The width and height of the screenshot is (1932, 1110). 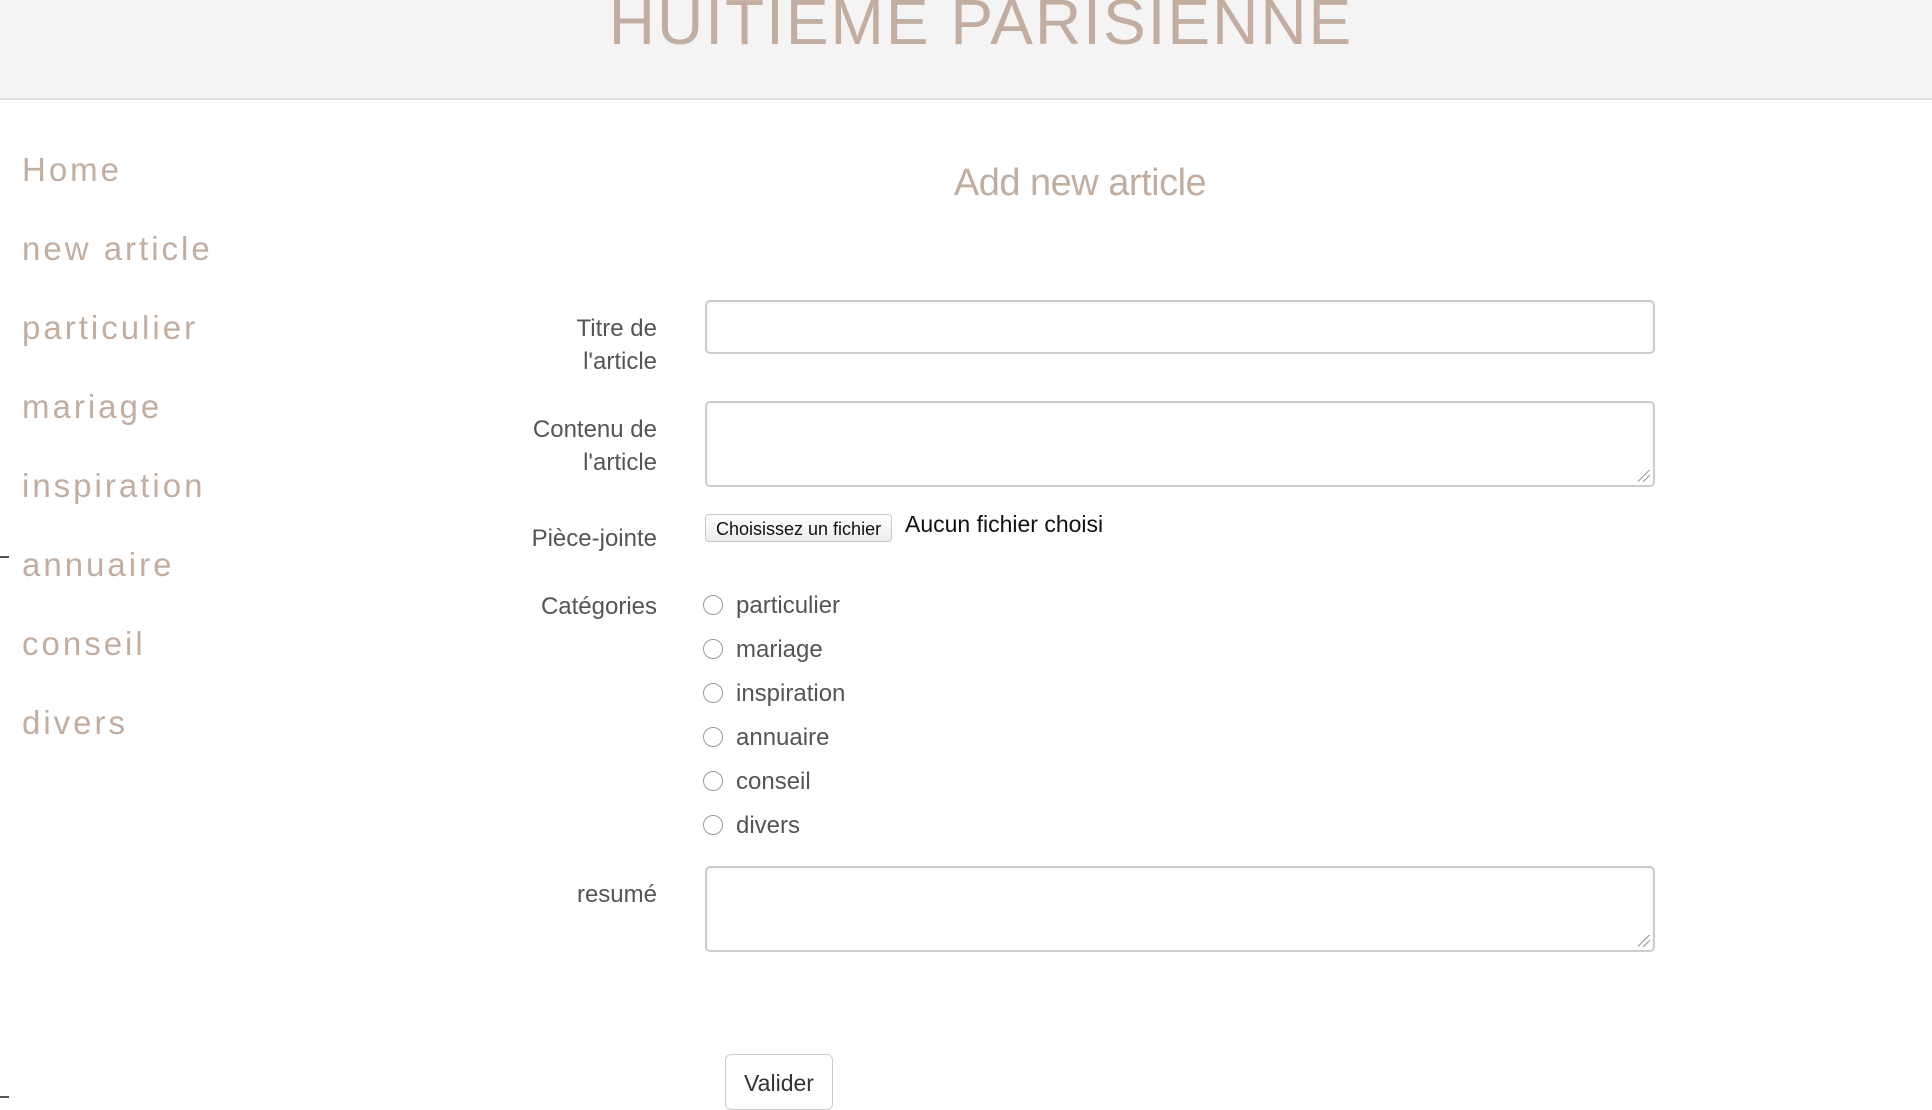 I want to click on content-field-label: Contenu de l'article, so click(x=595, y=446).